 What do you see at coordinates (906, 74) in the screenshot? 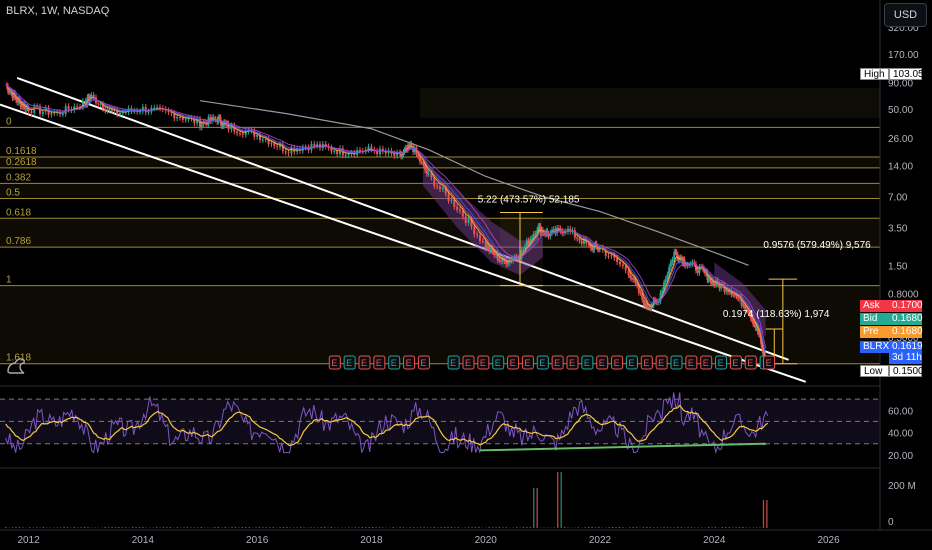
I see `high-value: 103.05` at bounding box center [906, 74].